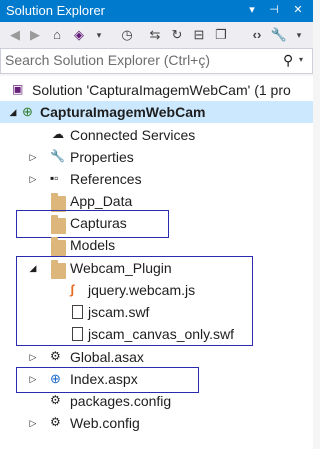 This screenshot has width=320, height=449. Describe the element at coordinates (156, 223) in the screenshot. I see `tree-item-capturas: Capturas` at that location.